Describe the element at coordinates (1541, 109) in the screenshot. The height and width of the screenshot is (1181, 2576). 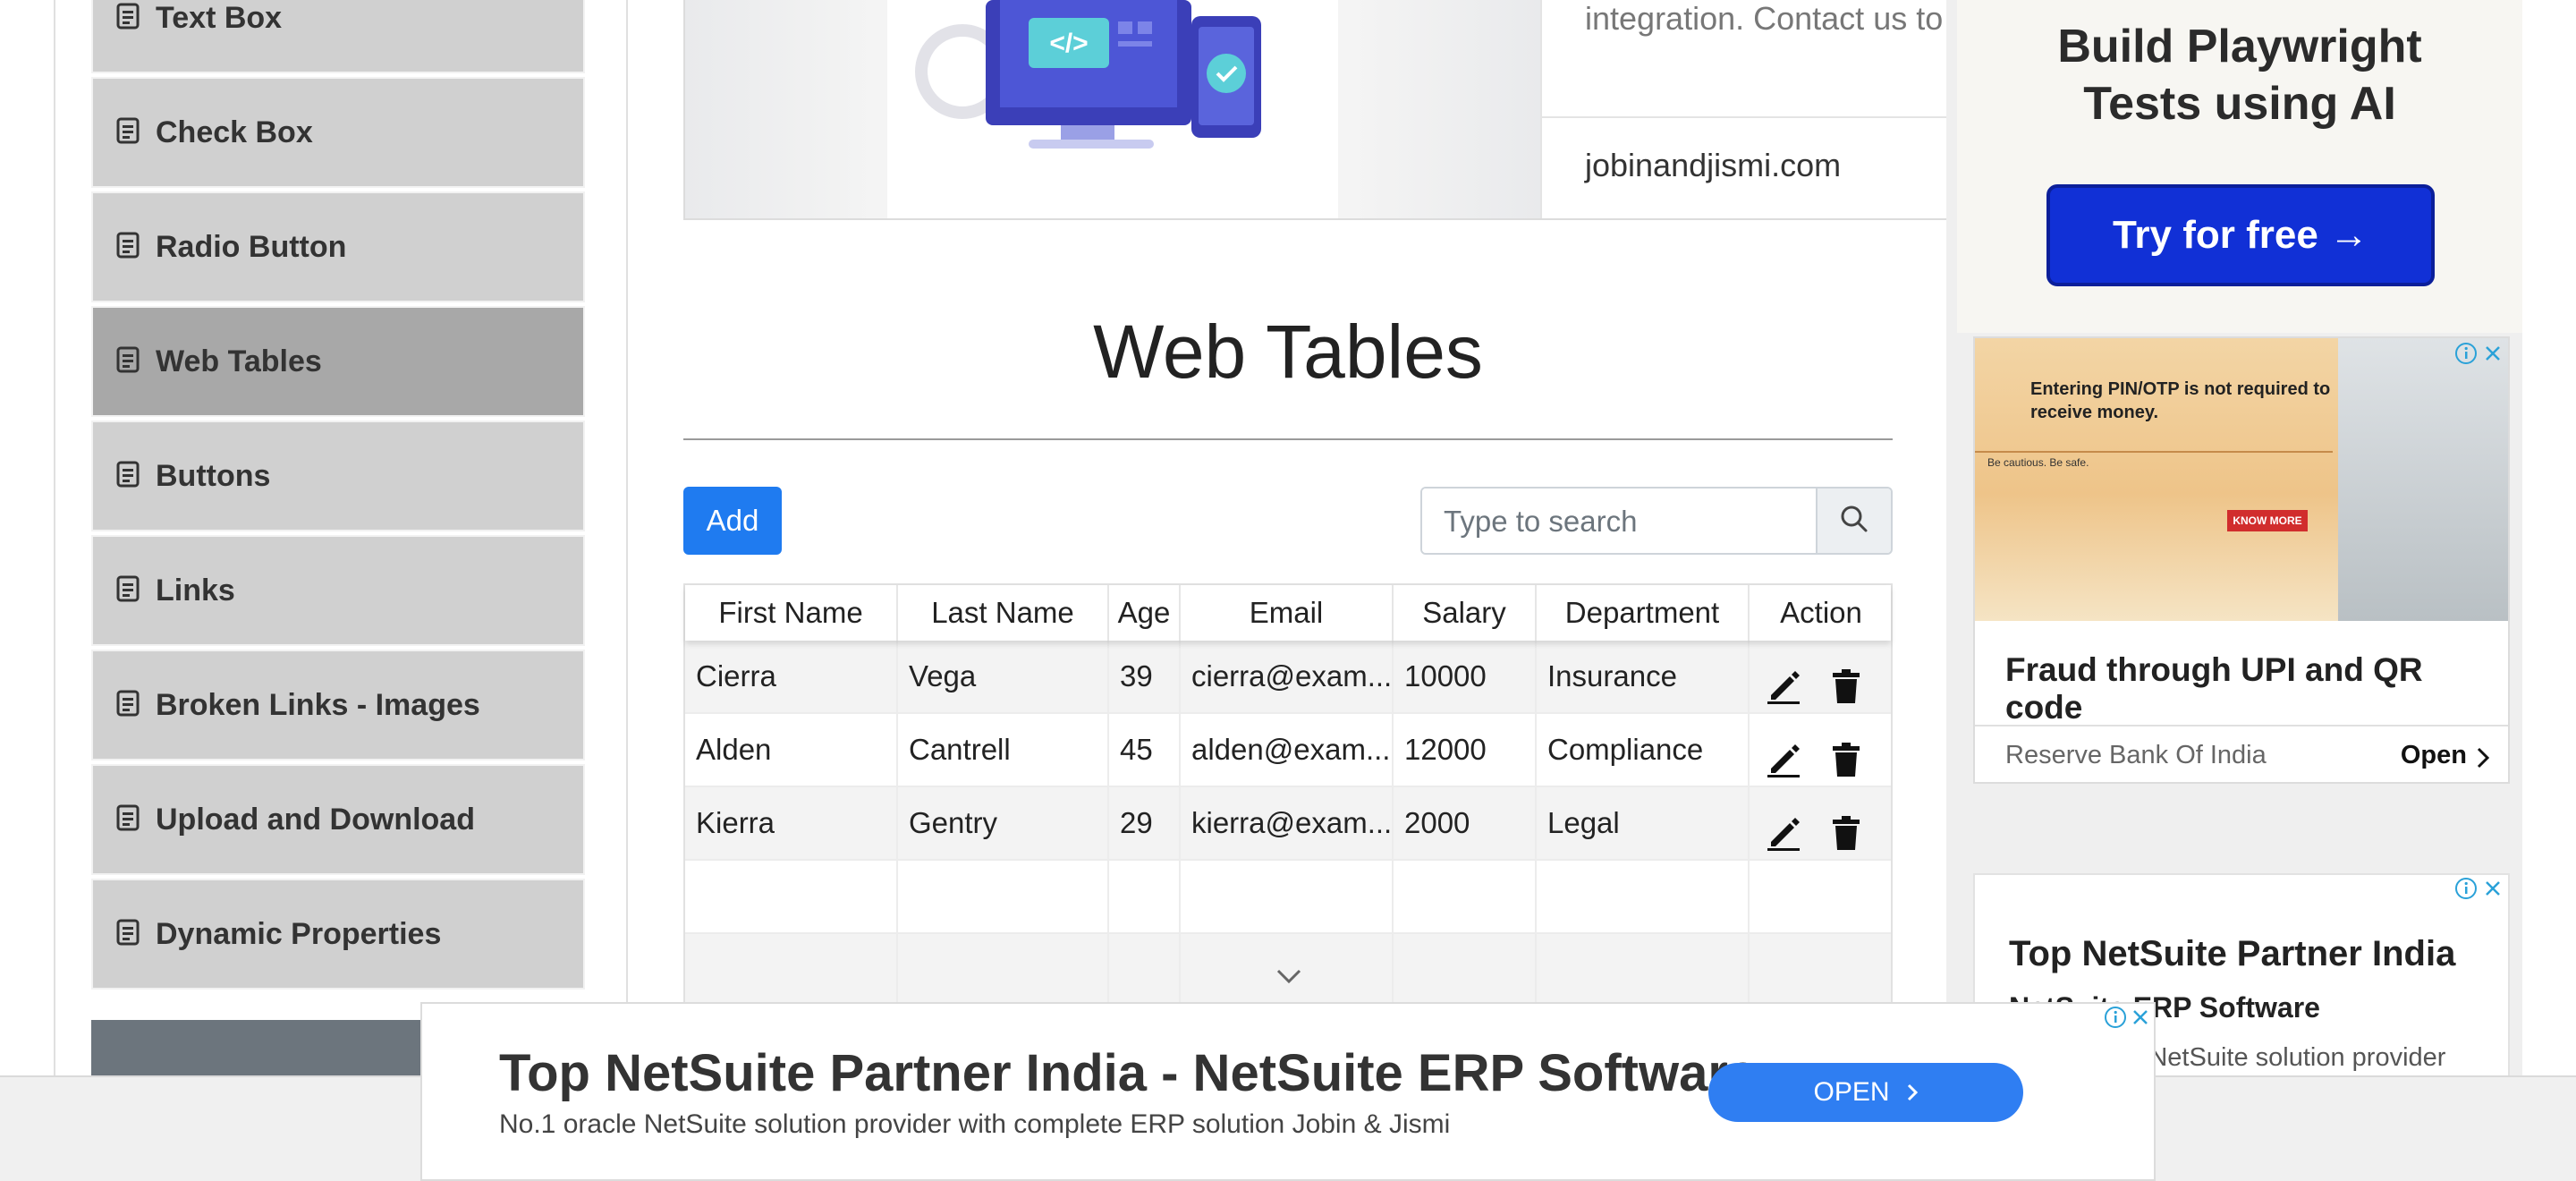
I see `banner-divider-vertical` at that location.